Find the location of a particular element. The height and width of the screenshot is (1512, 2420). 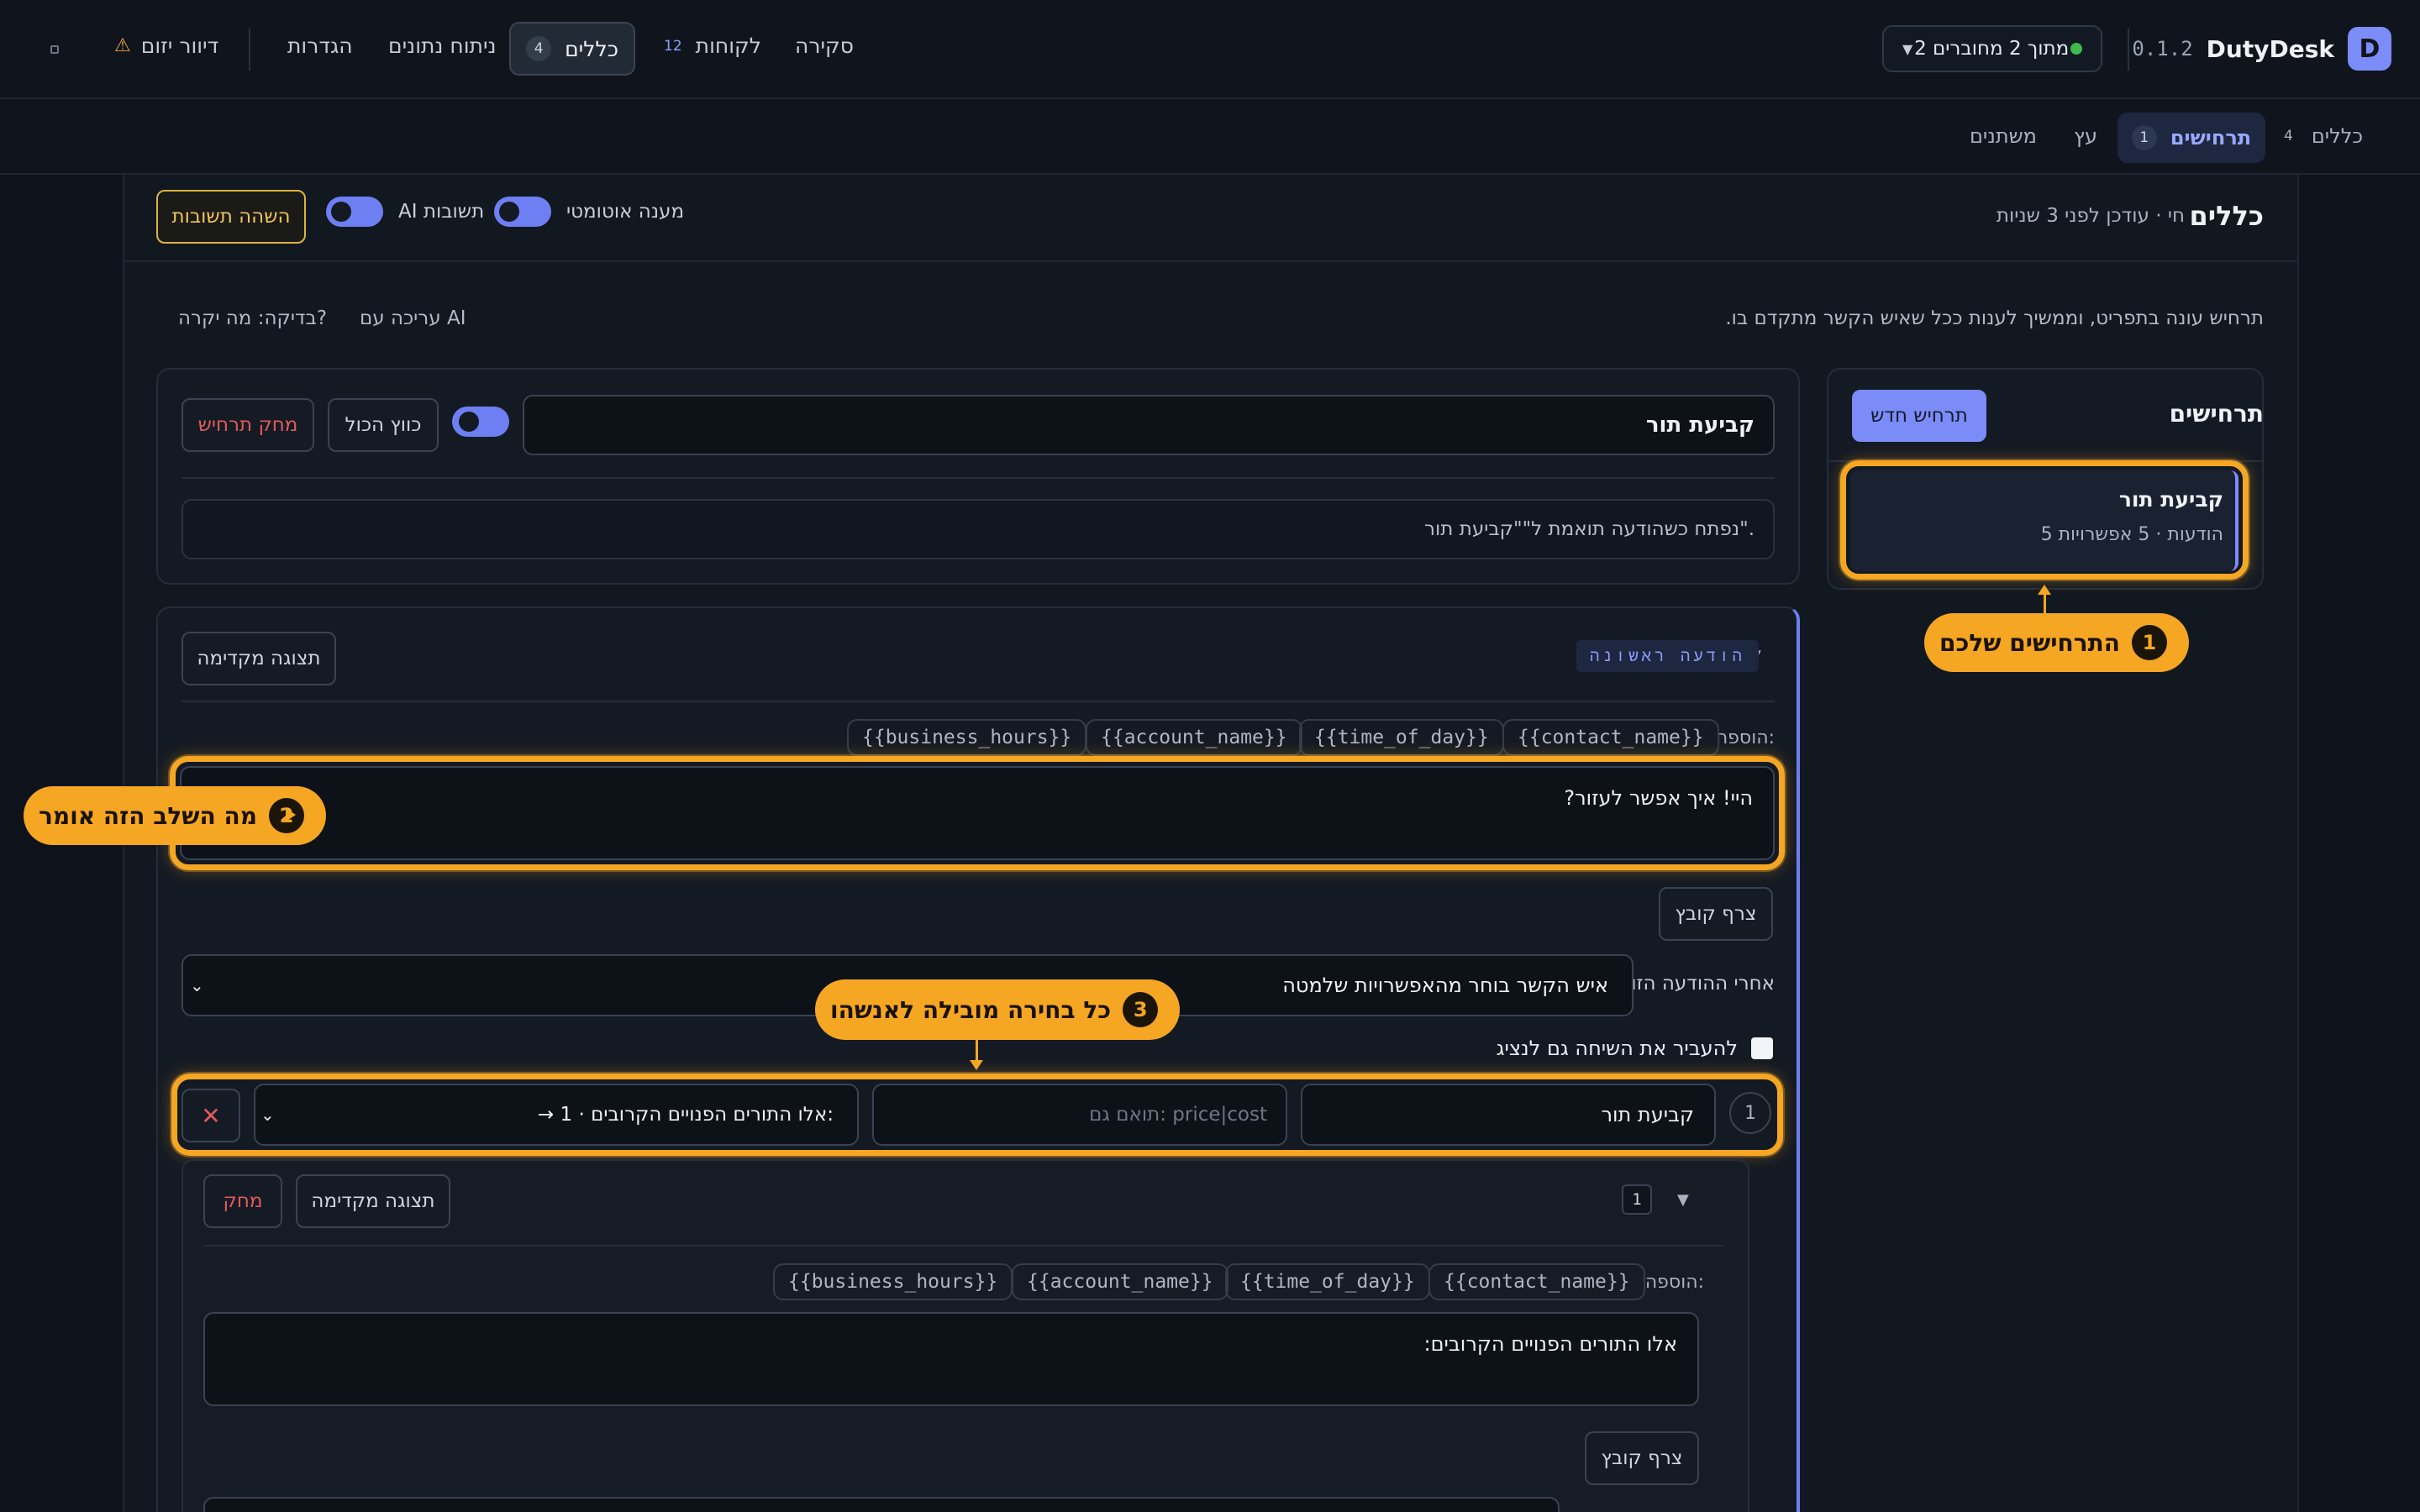

scenario-name-value: קביעת תור is located at coordinates (1699, 425).